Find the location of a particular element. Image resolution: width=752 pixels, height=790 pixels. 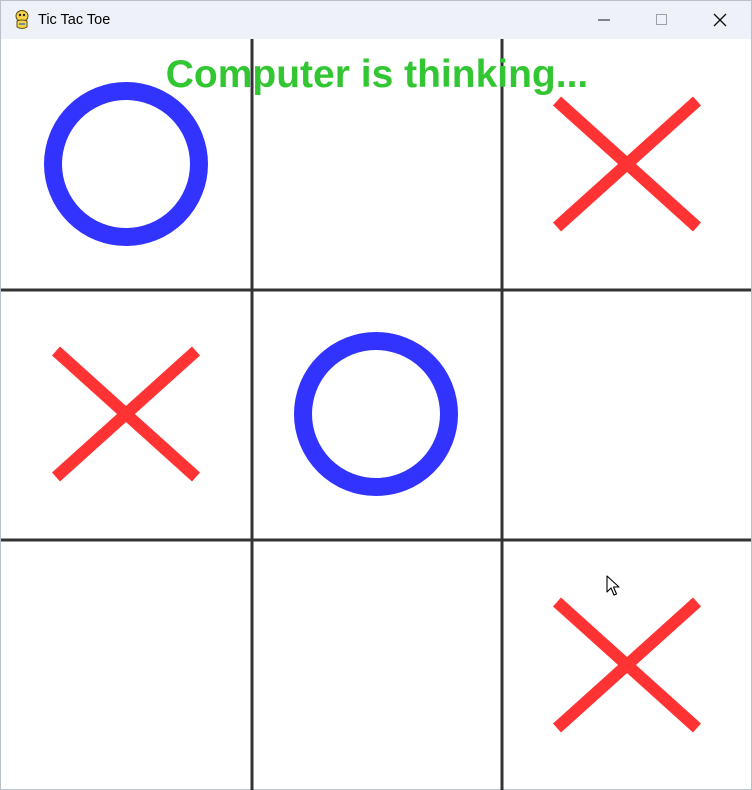

maximize-button is located at coordinates (662, 20).